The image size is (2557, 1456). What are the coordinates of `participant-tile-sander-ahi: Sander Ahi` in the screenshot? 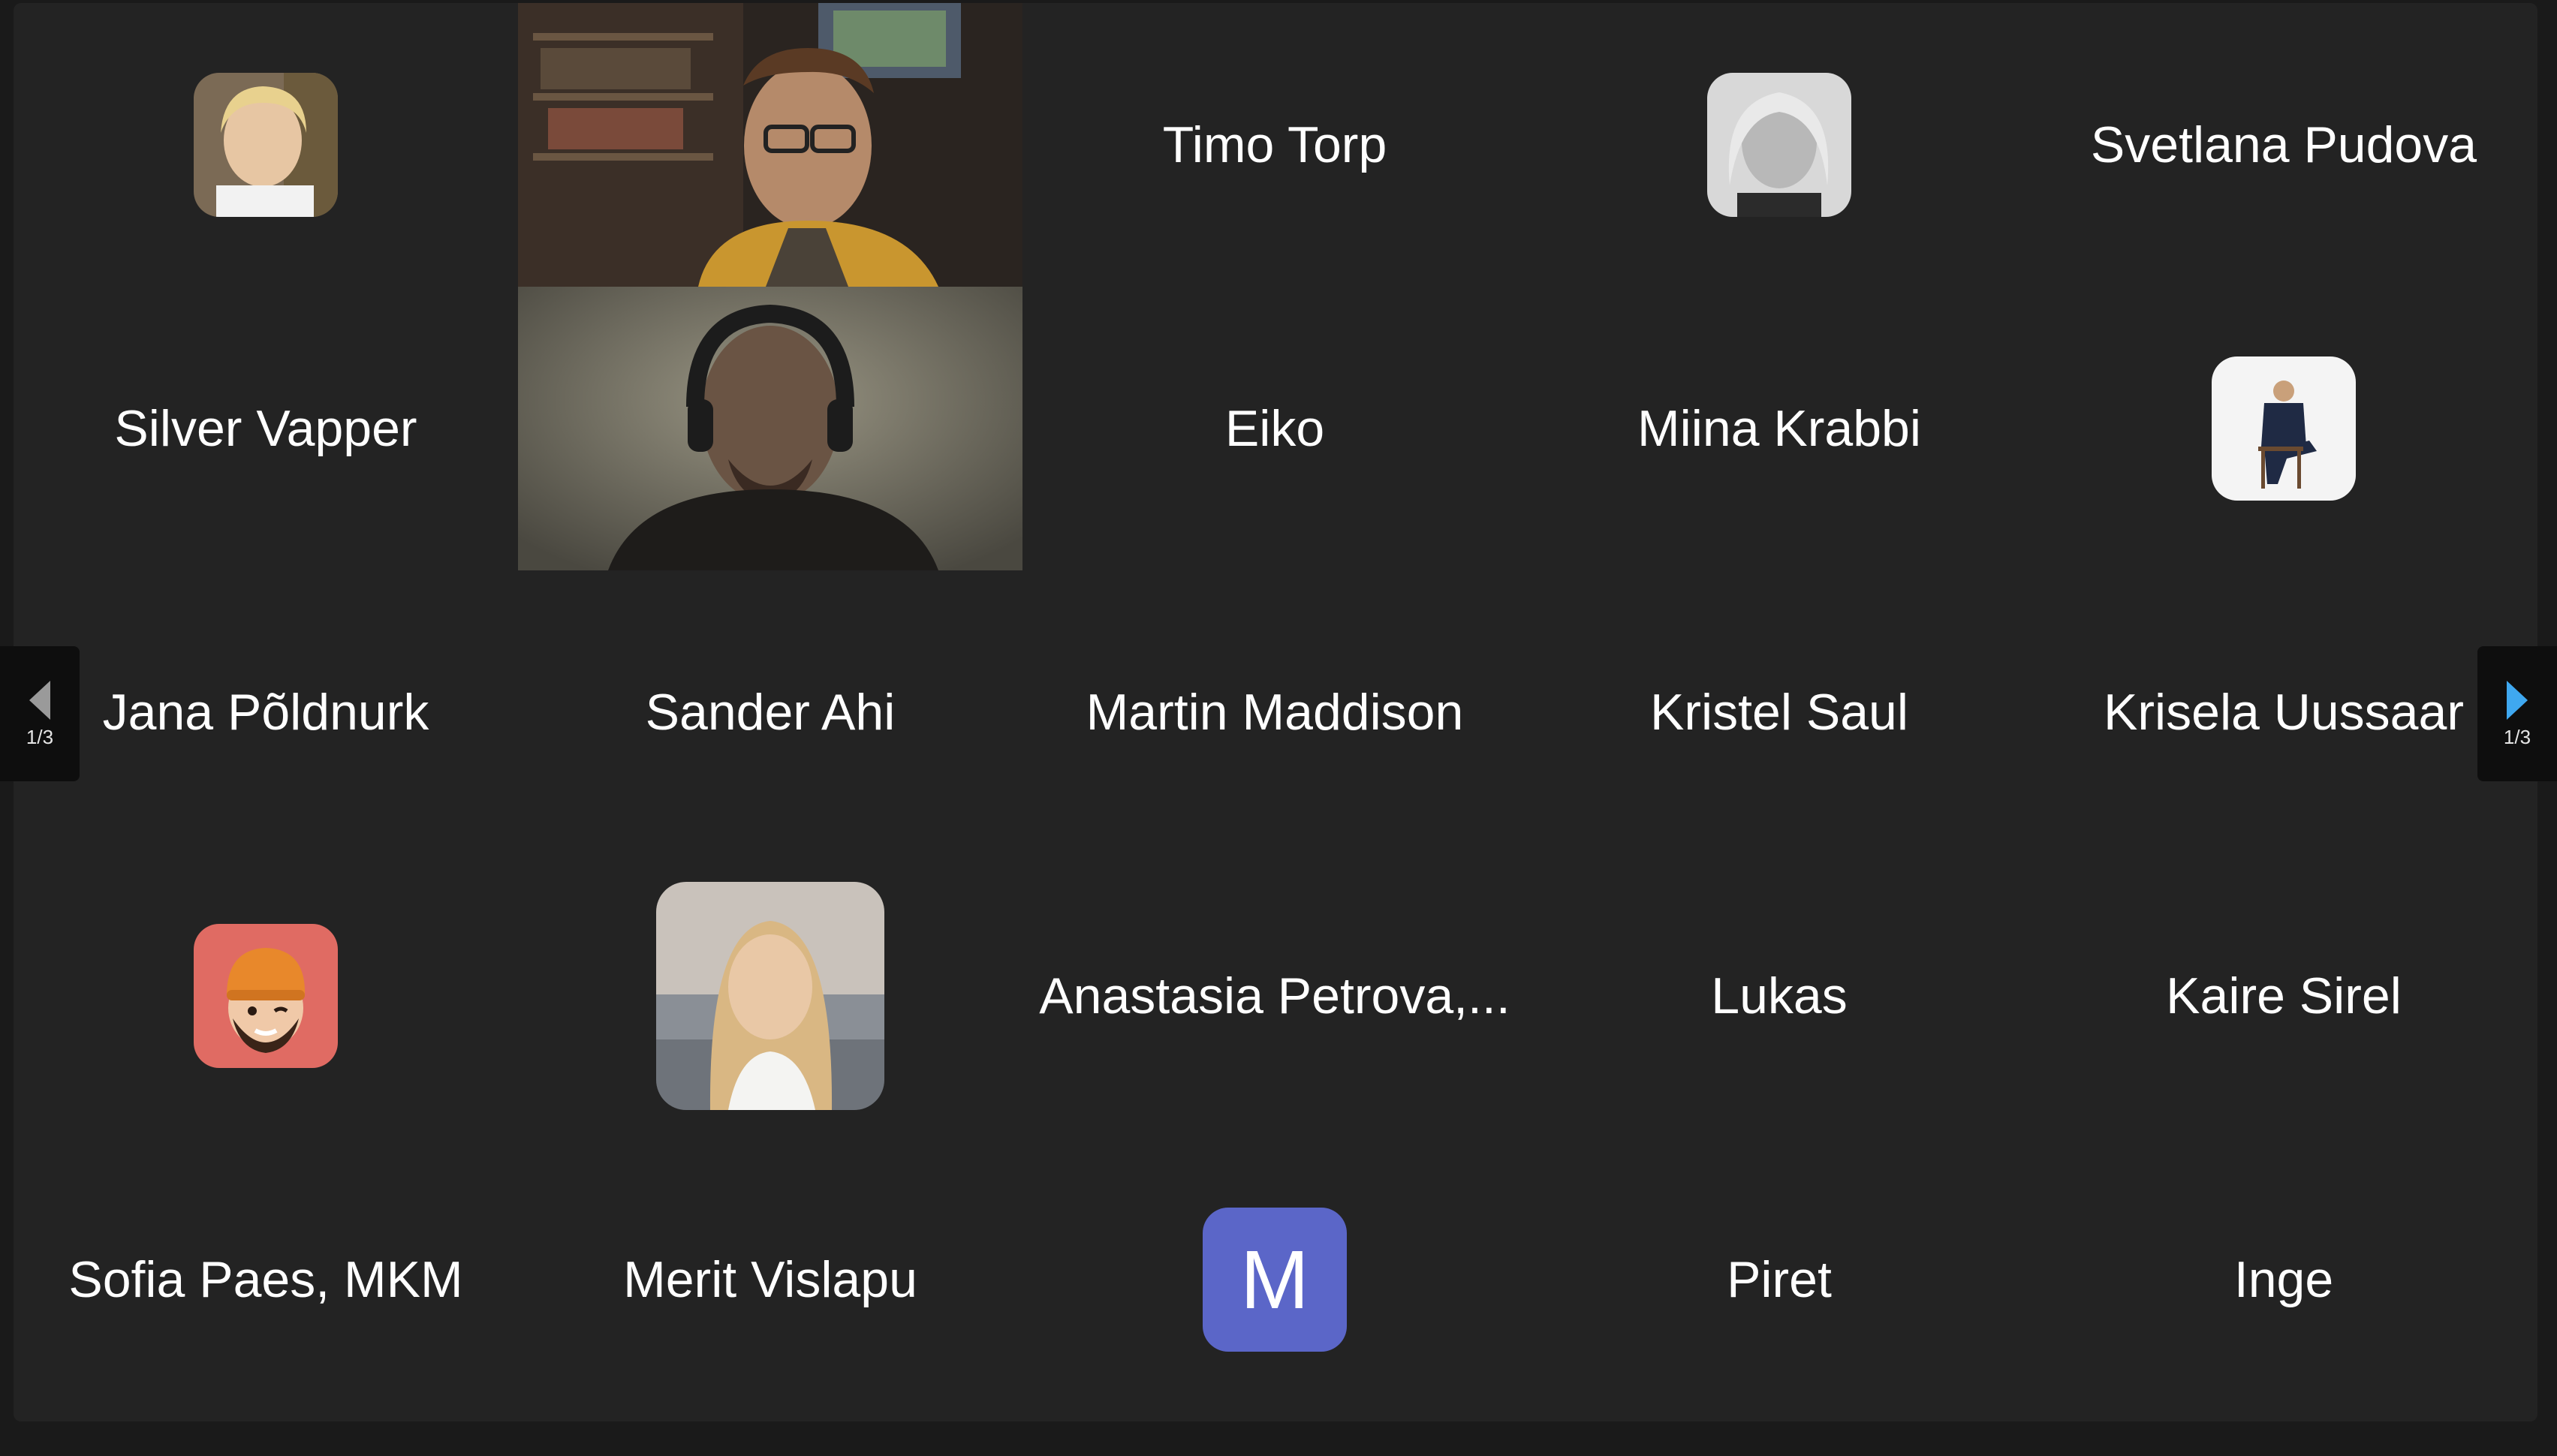 It's located at (770, 712).